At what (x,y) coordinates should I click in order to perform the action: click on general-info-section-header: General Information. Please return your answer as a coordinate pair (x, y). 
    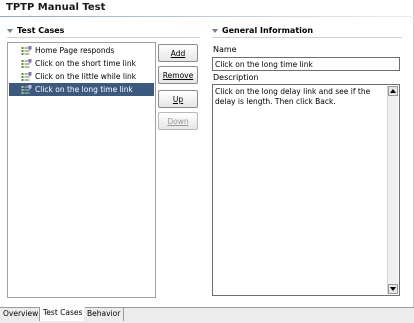
    Looking at the image, I should click on (262, 30).